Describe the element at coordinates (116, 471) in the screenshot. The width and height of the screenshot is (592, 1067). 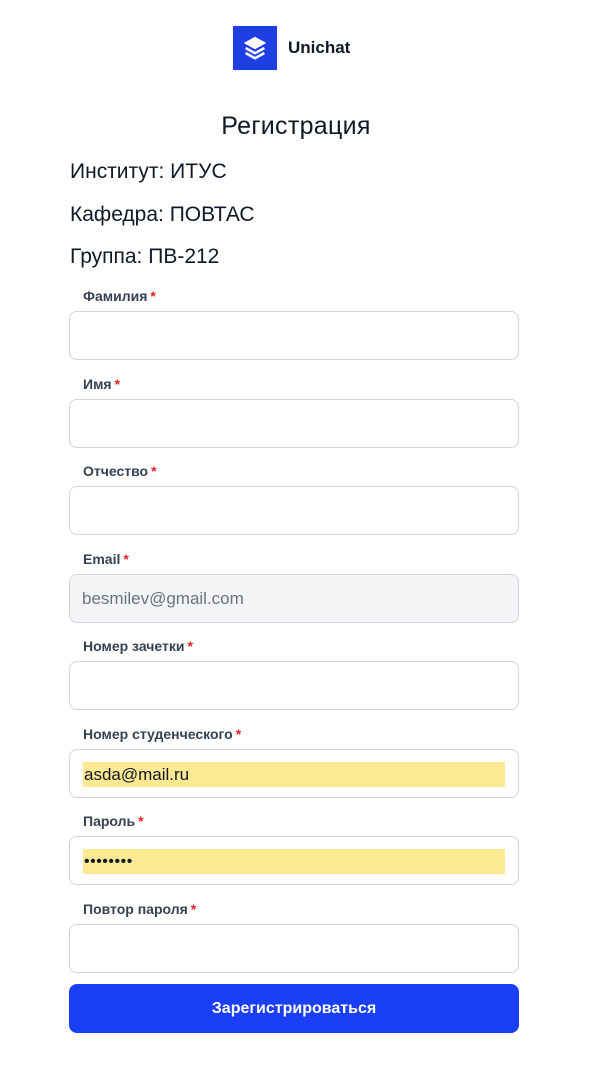
I see `patronymic-label-text: Отчество` at that location.